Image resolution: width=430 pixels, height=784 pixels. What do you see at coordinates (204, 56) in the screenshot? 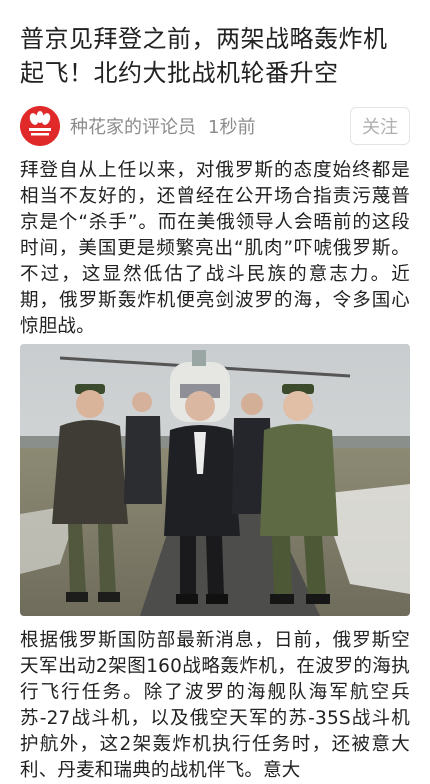
I see `article-title: 普京见拜登之前，两架战略轰炸机起飞！北约大批战机轮番升空` at bounding box center [204, 56].